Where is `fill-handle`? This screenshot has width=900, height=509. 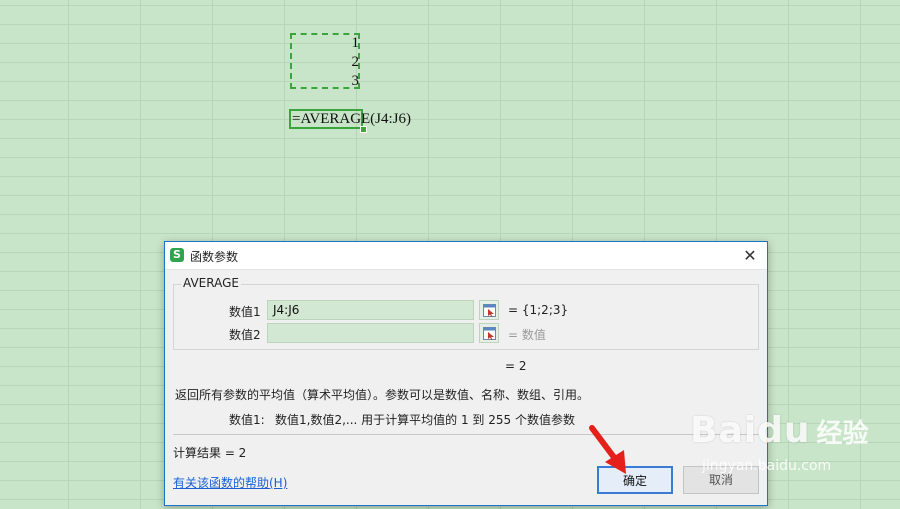
fill-handle is located at coordinates (363, 129).